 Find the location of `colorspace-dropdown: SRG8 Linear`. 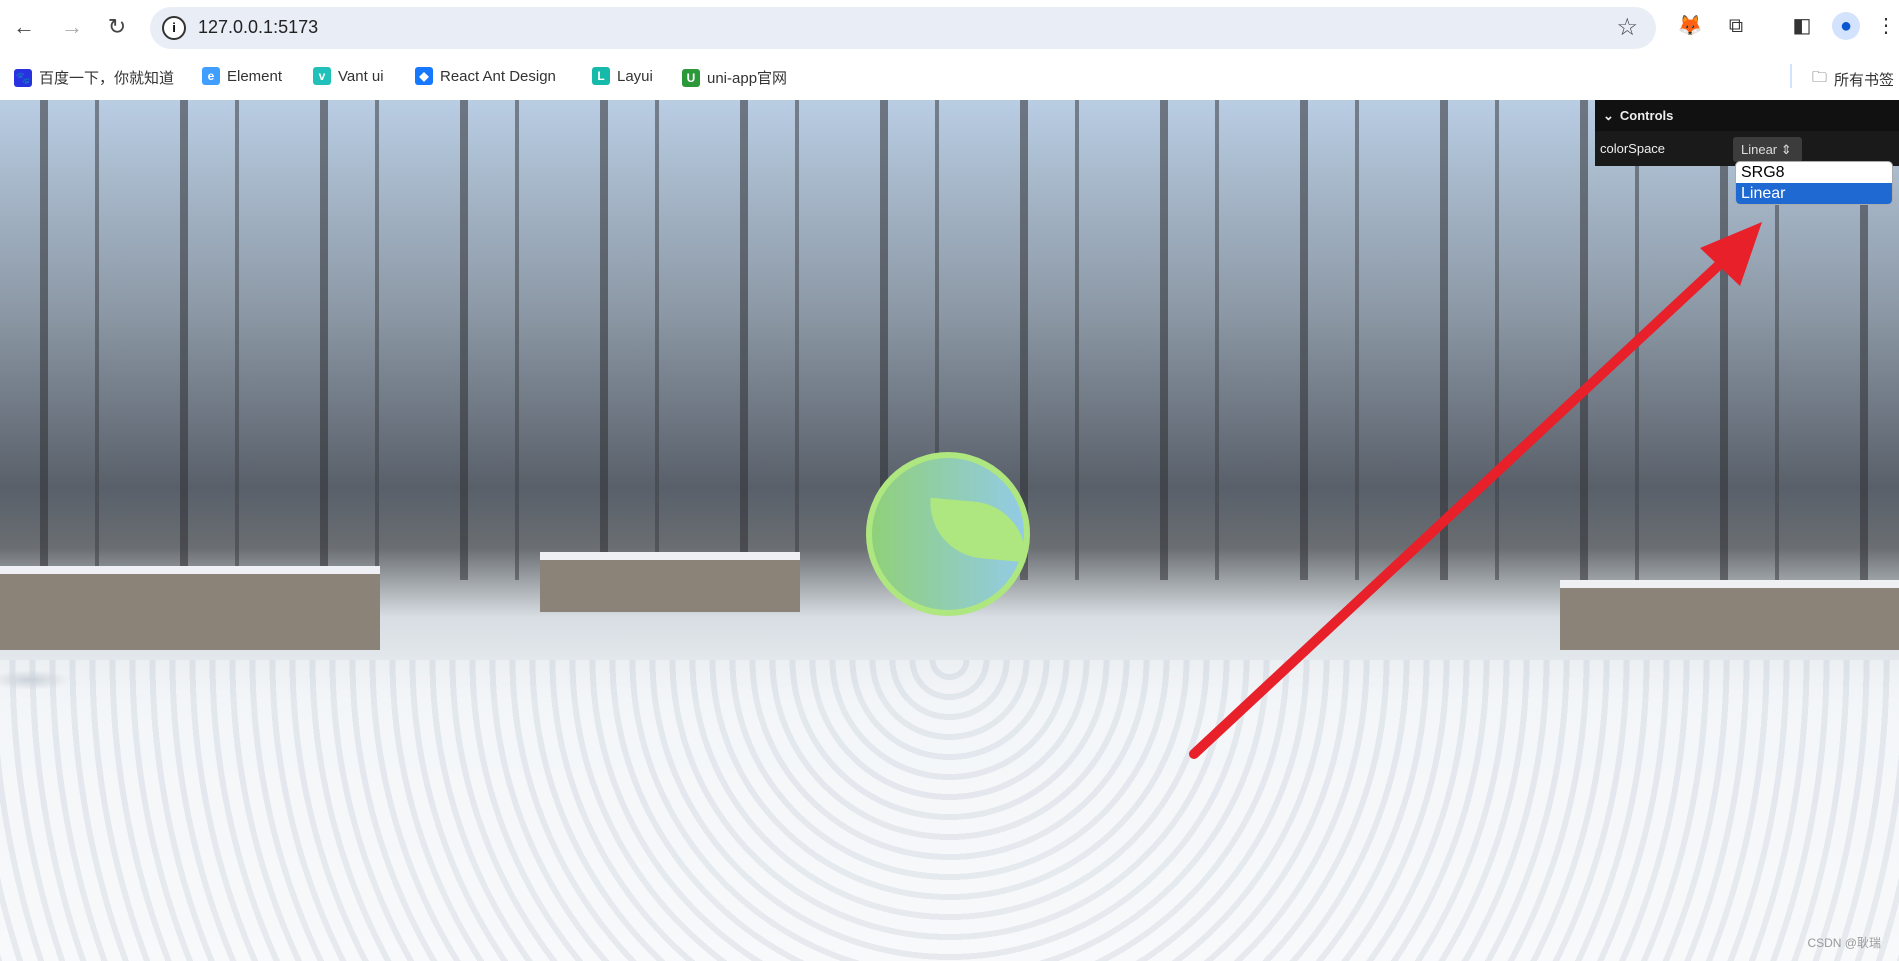

colorspace-dropdown: SRG8 Linear is located at coordinates (1814, 183).